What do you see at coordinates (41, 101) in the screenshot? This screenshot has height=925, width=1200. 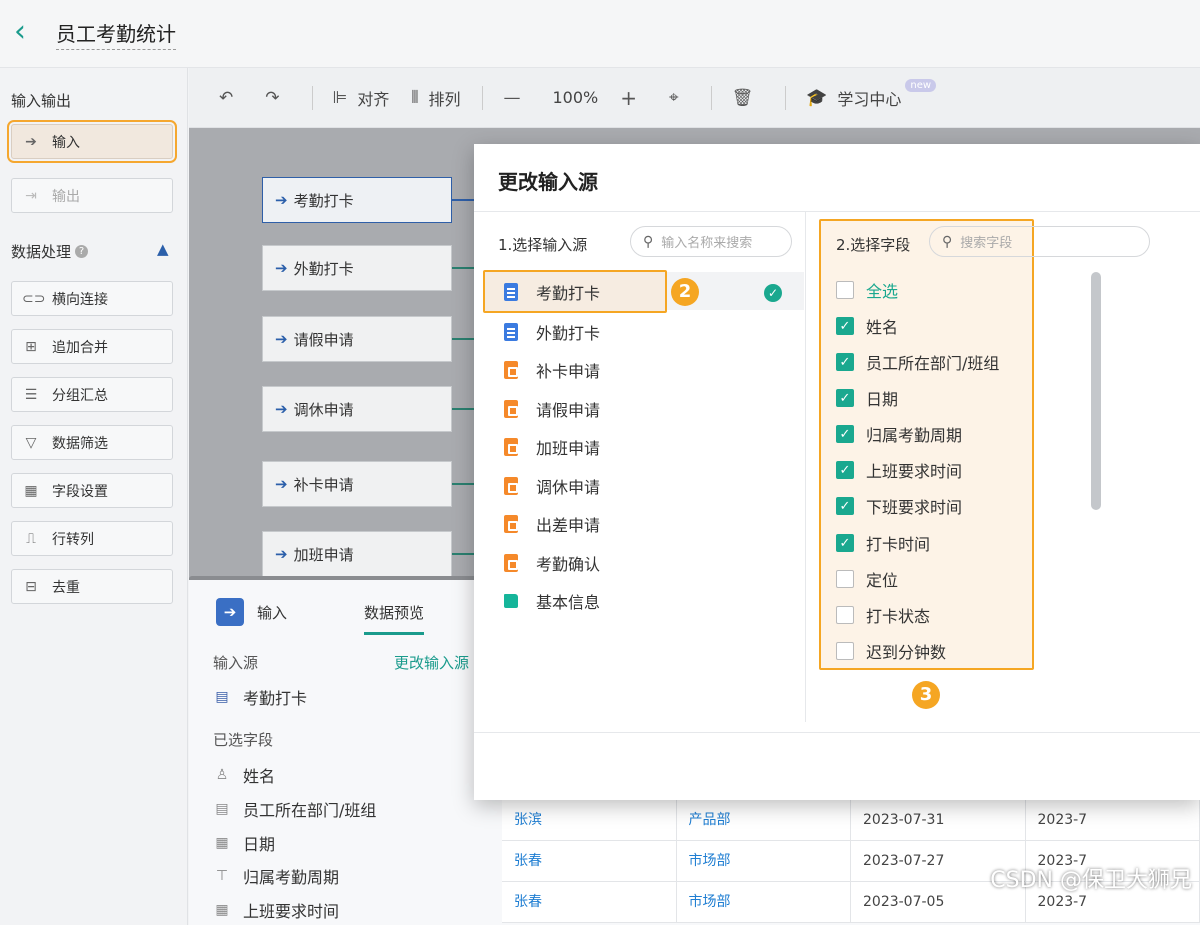 I see `section-io-title: 输入输出` at bounding box center [41, 101].